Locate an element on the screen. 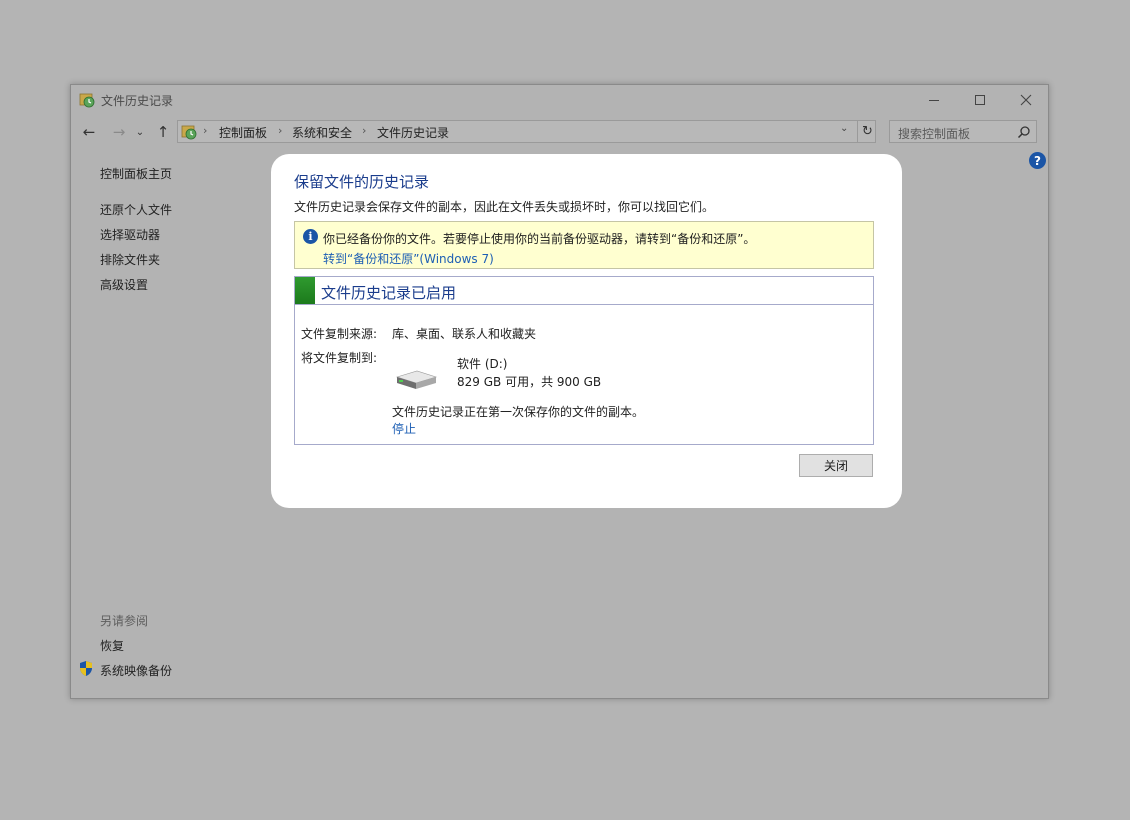 This screenshot has height=820, width=1130. search-input: 搜索控制面板 is located at coordinates (963, 131).